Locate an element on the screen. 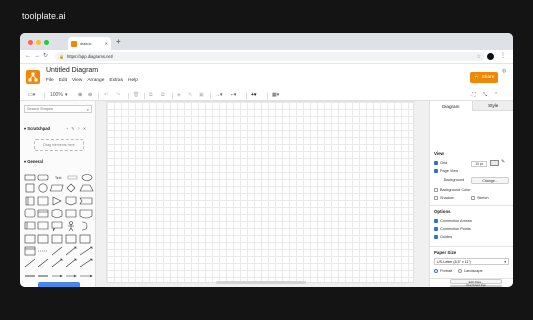 The image size is (533, 320). grid-checkbox is located at coordinates (436, 163).